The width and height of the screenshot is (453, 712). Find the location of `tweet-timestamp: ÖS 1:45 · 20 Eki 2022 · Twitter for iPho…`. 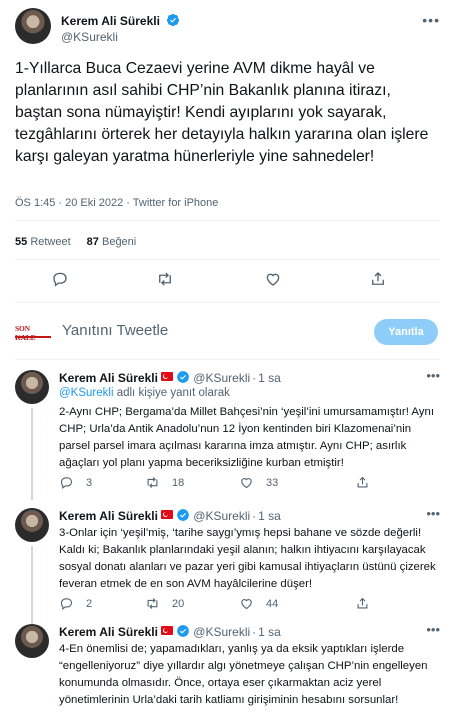

tweet-timestamp: ÖS 1:45 · 20 Eki 2022 · Twitter for iPho… is located at coordinates (116, 203).